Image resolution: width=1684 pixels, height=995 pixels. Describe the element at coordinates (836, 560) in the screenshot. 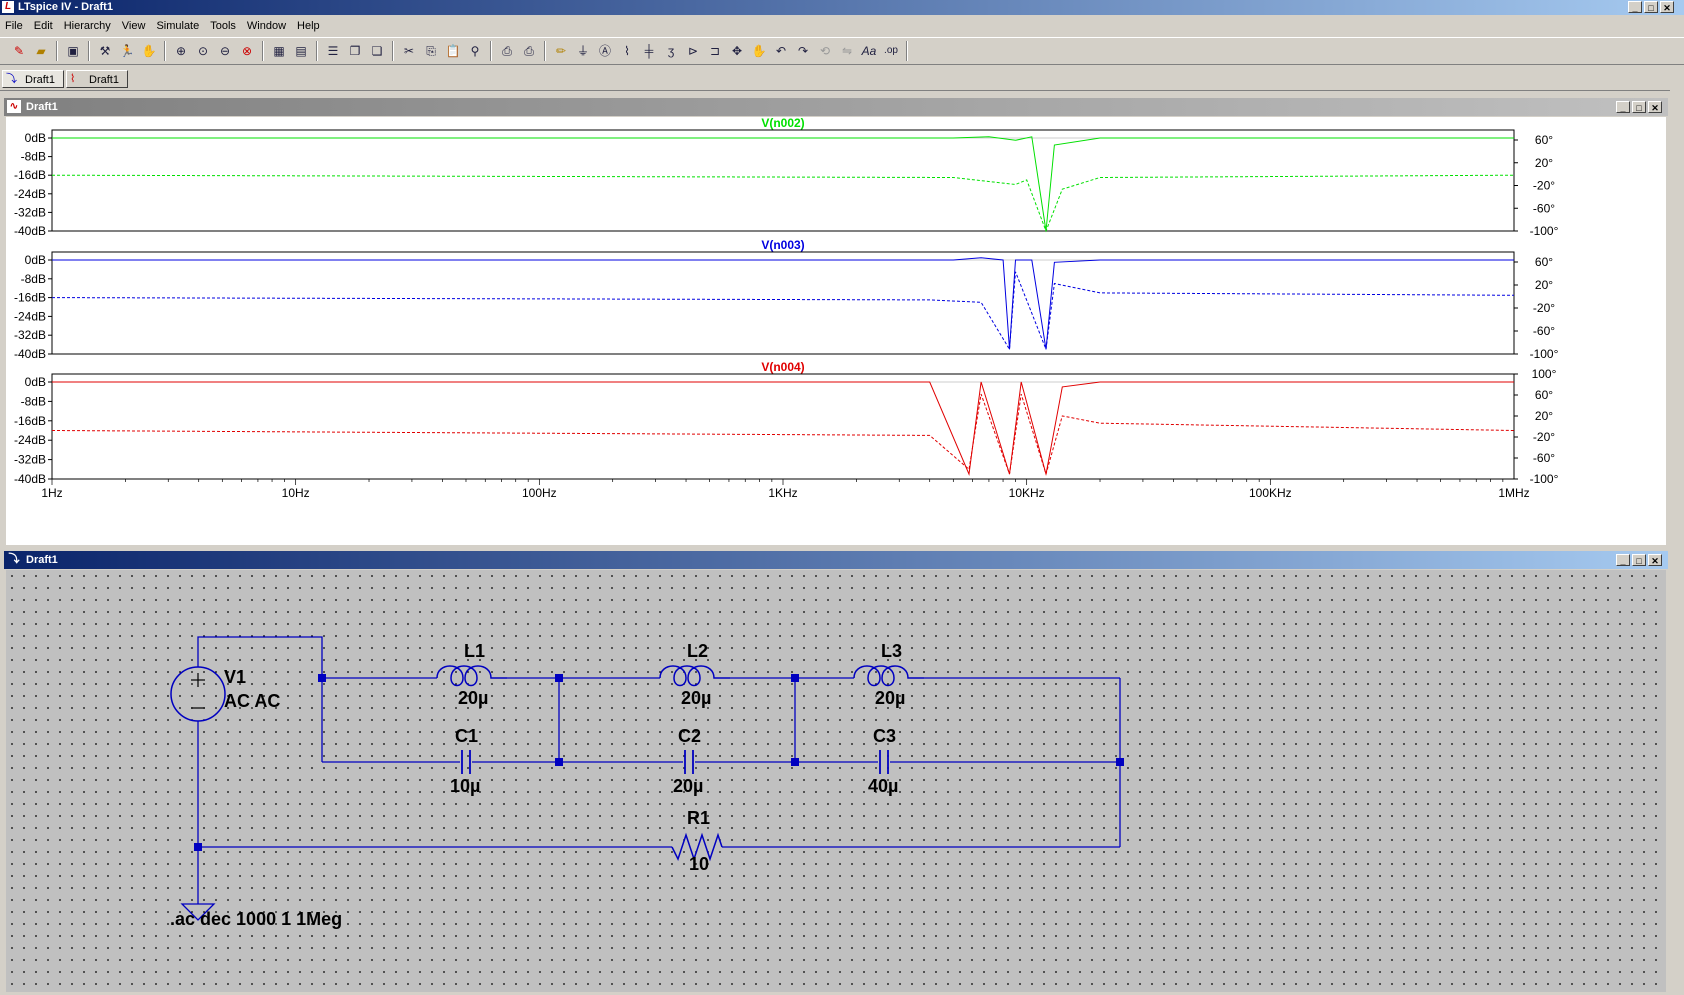

I see `schematic-window-titlebar: ⤵ Draft1 _ □ ✕` at that location.